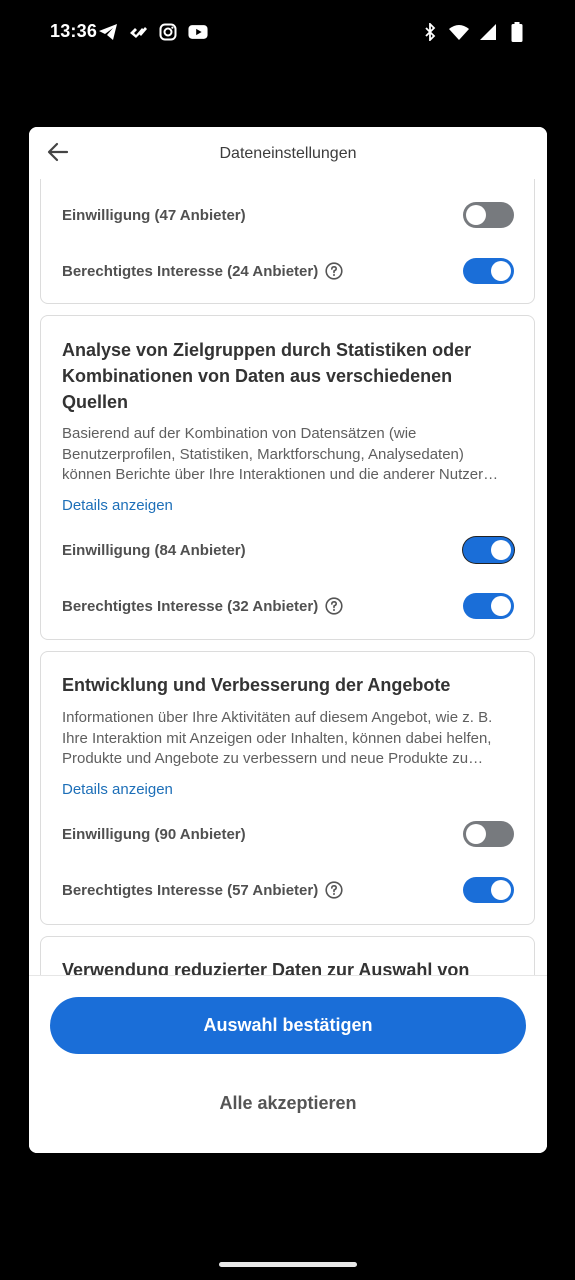 The image size is (575, 1280). Describe the element at coordinates (154, 215) in the screenshot. I see `consent-label: Einwilligung (47 Anbieter)` at that location.